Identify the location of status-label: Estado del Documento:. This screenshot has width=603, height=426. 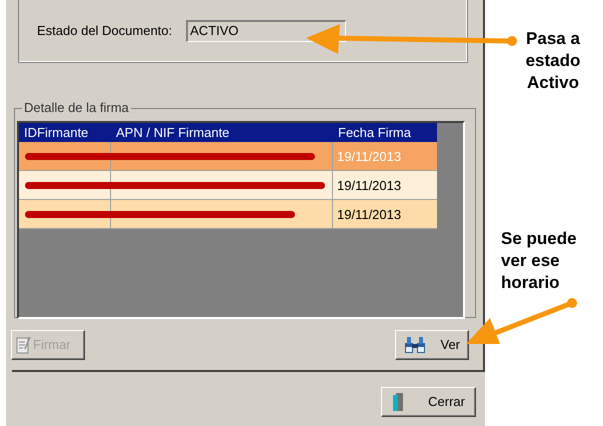
(104, 31).